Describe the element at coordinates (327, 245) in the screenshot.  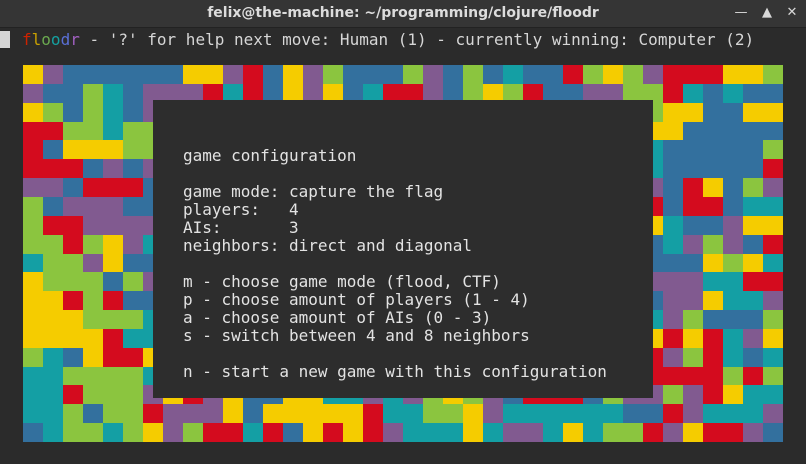
I see `neighbors-line: neighbors: direct and diagonal` at that location.